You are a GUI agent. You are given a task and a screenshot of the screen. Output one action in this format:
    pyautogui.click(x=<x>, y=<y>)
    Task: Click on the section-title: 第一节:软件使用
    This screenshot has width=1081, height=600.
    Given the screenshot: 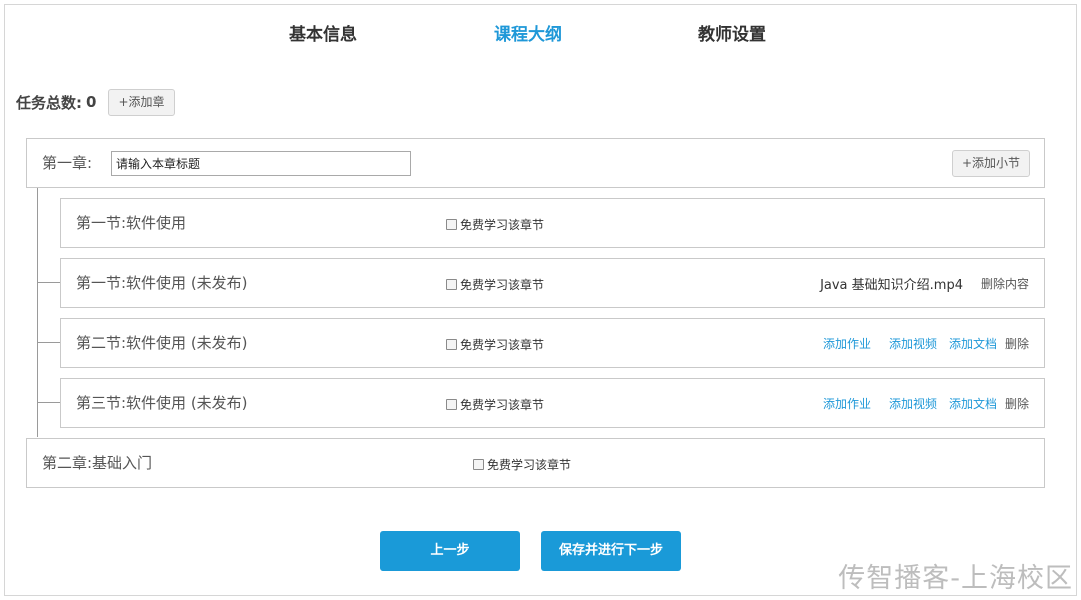 What is the action you would take?
    pyautogui.click(x=131, y=223)
    